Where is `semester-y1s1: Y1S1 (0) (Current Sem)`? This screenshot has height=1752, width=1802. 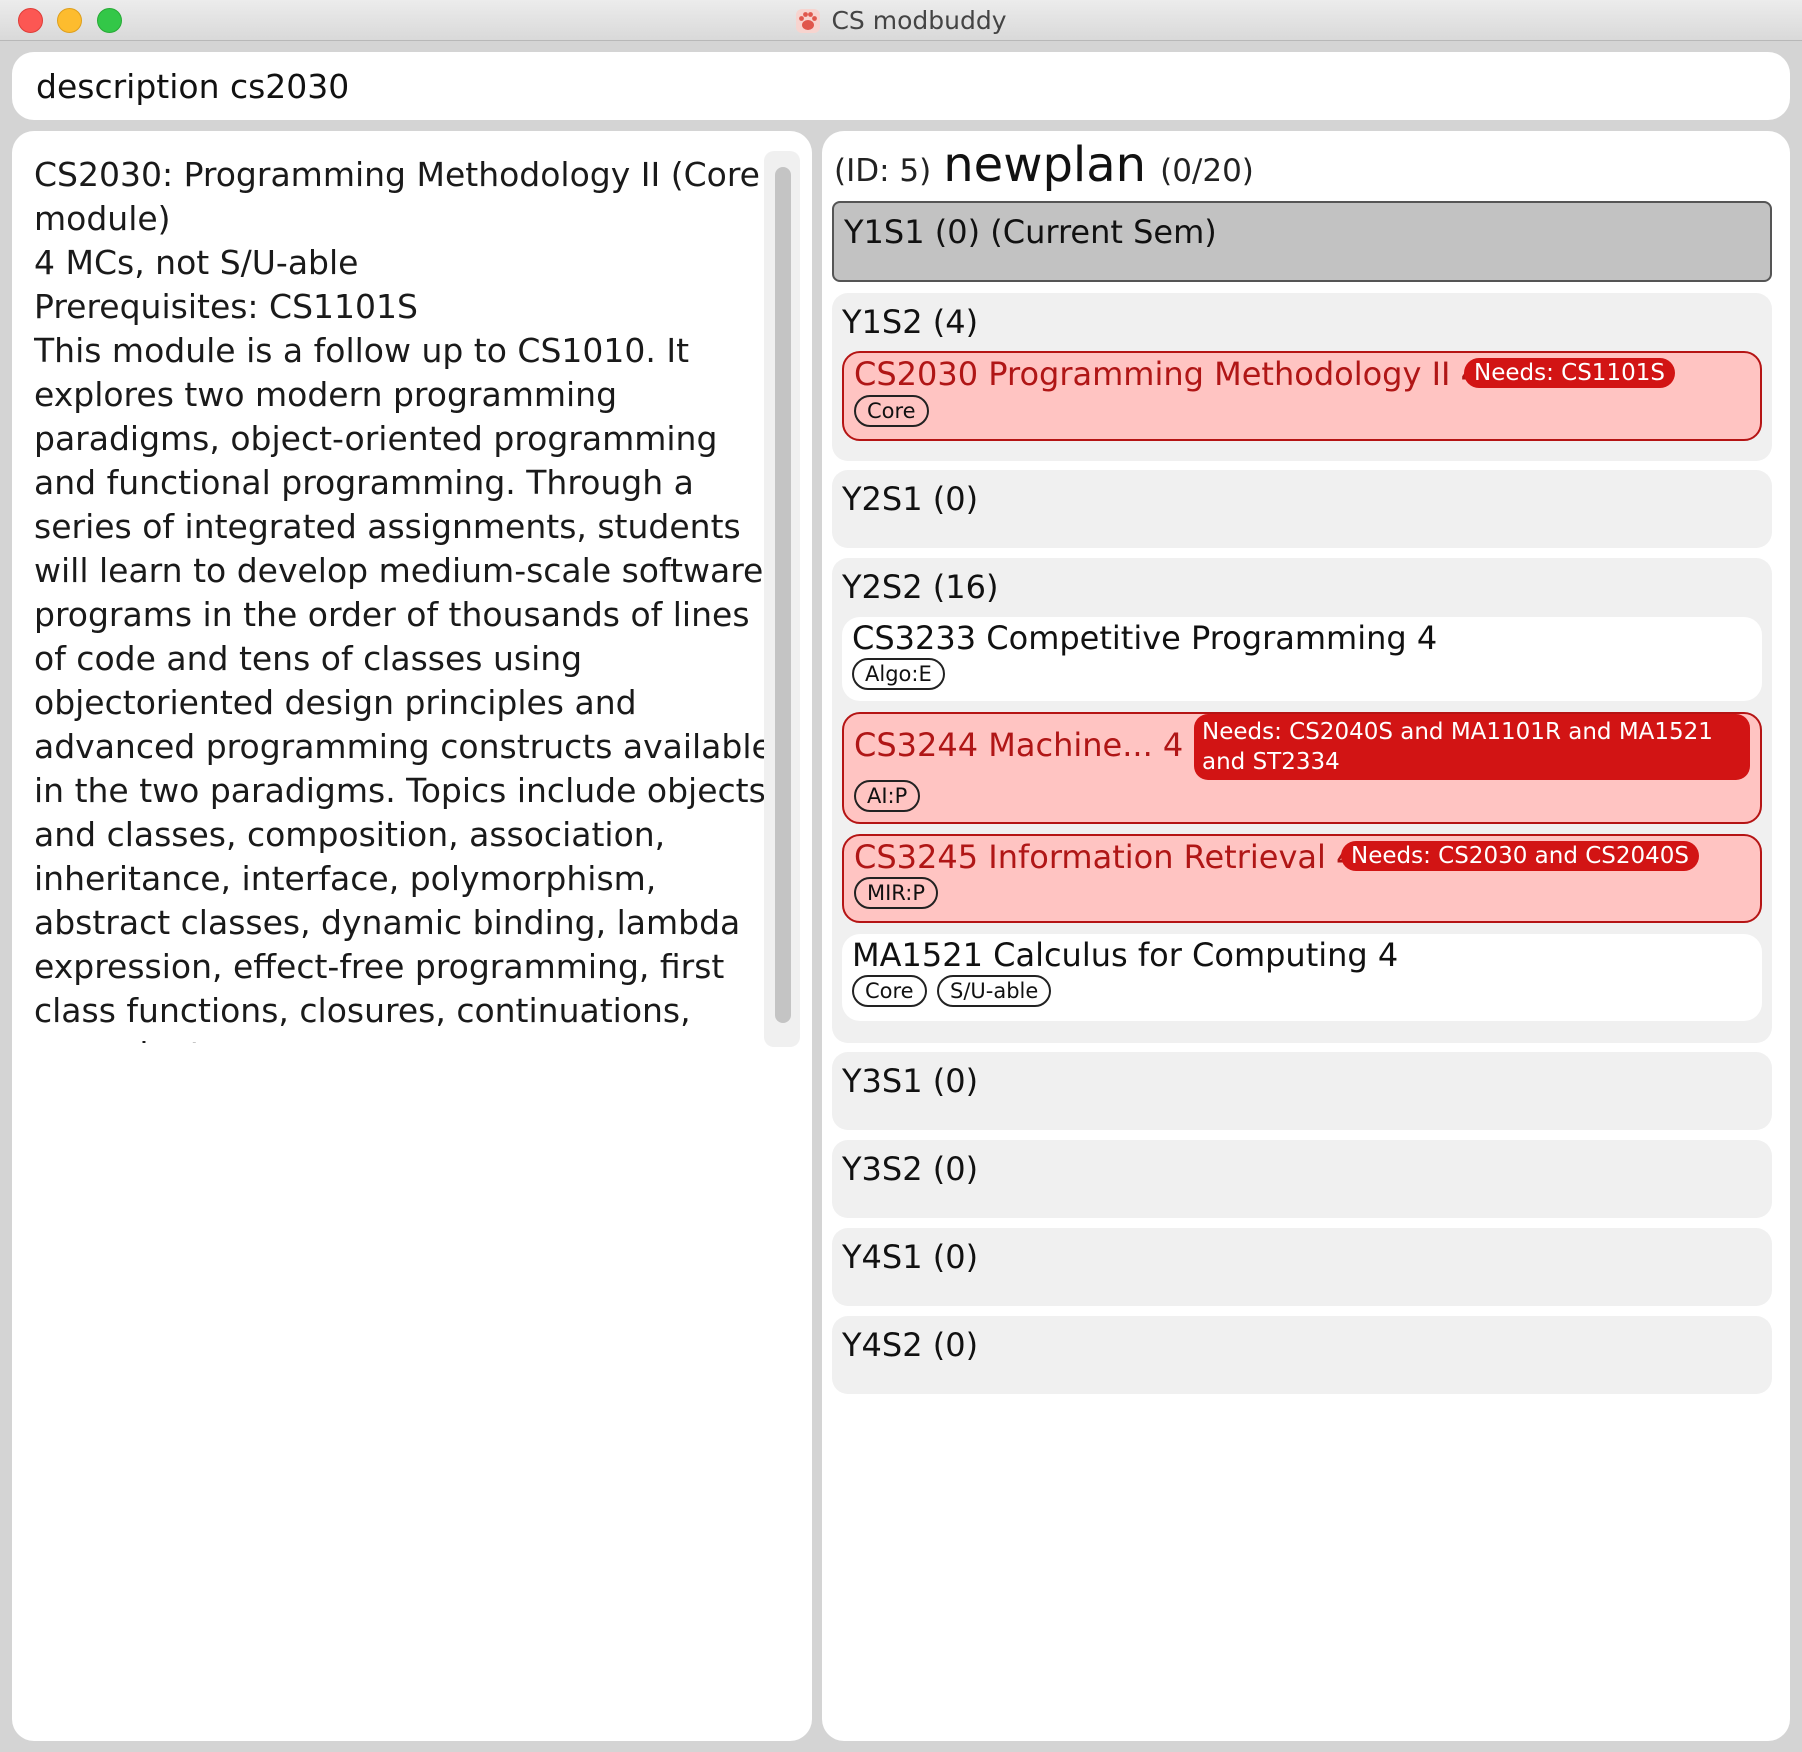
semester-y1s1: Y1S1 (0) (Current Sem) is located at coordinates (1302, 241).